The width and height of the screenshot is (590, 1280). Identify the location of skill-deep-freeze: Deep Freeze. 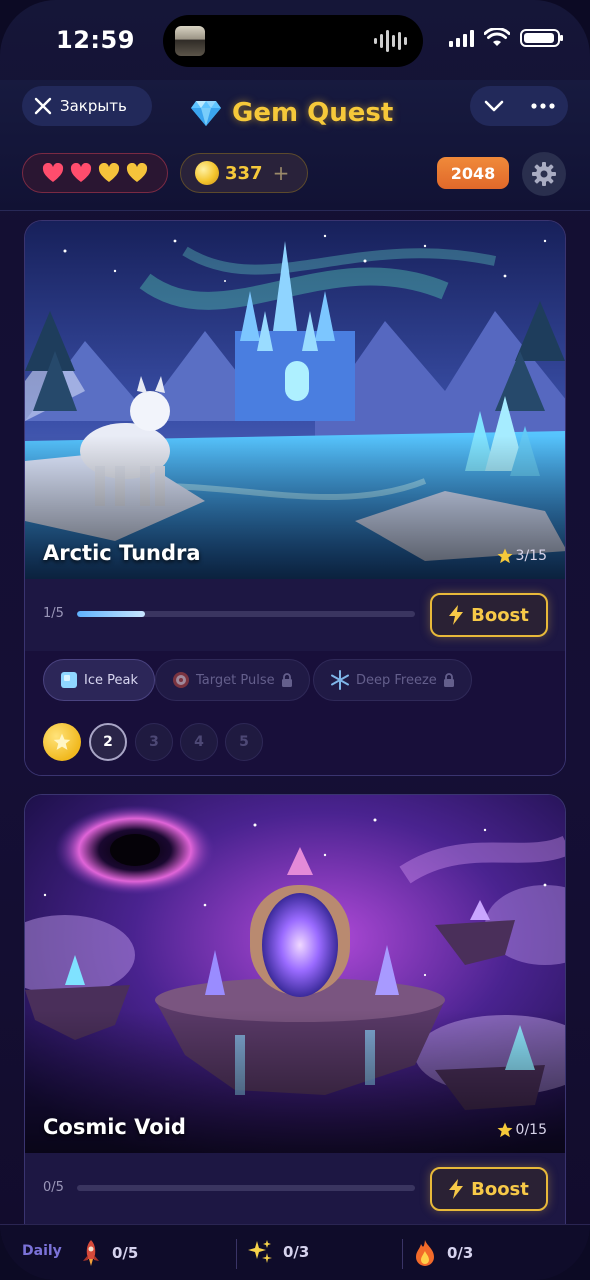
(392, 680).